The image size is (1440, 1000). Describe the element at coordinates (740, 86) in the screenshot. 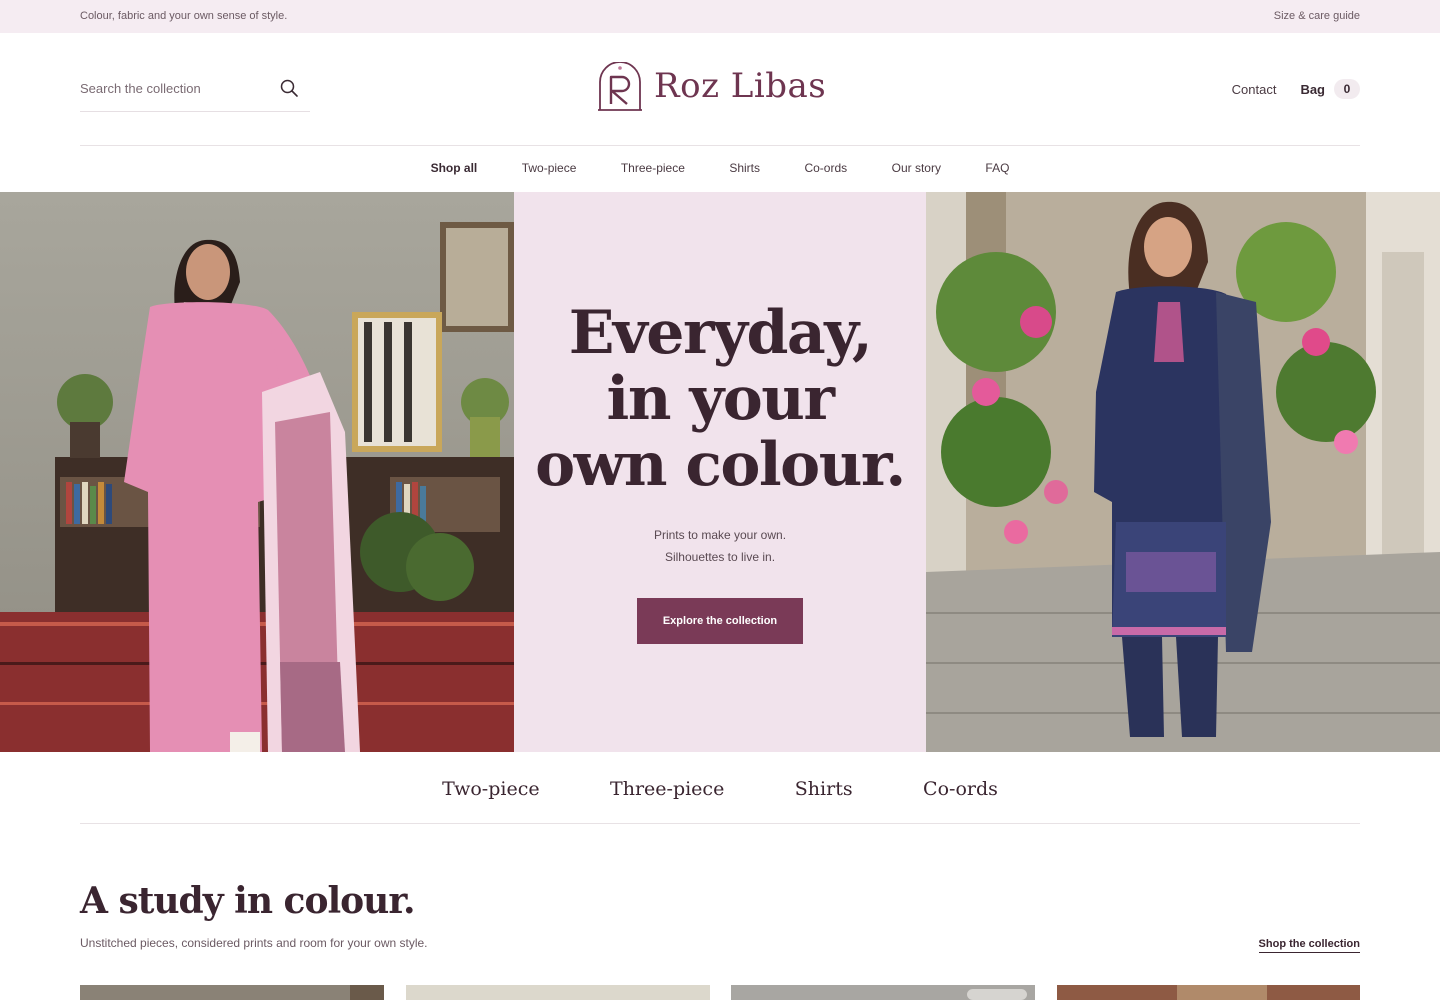

I see `brand-name: Roz Libas` at that location.